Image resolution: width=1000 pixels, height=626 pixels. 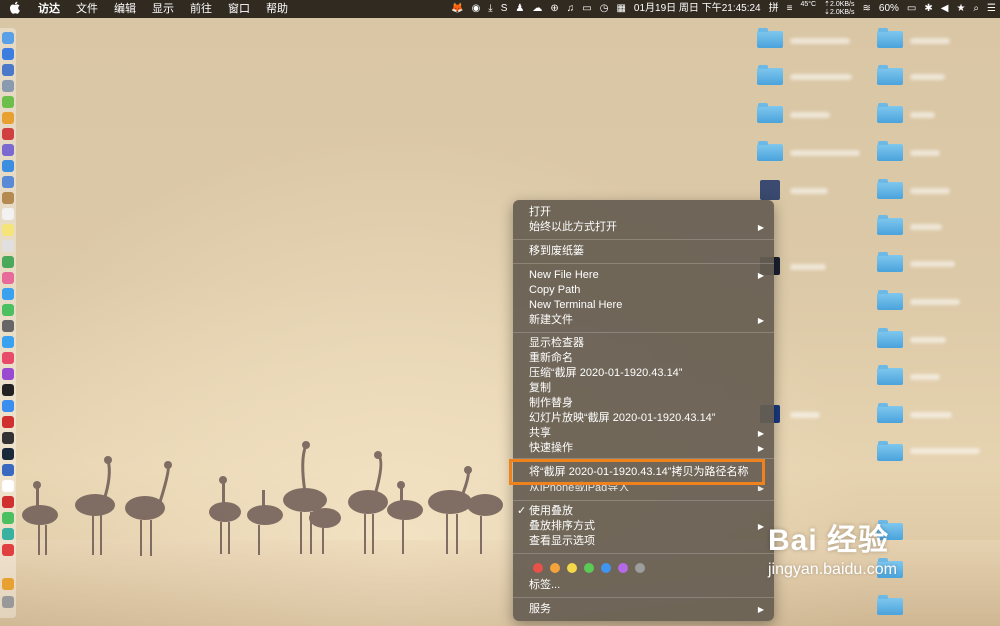 What do you see at coordinates (8, 470) in the screenshot?
I see `app-dark-blue-icon` at bounding box center [8, 470].